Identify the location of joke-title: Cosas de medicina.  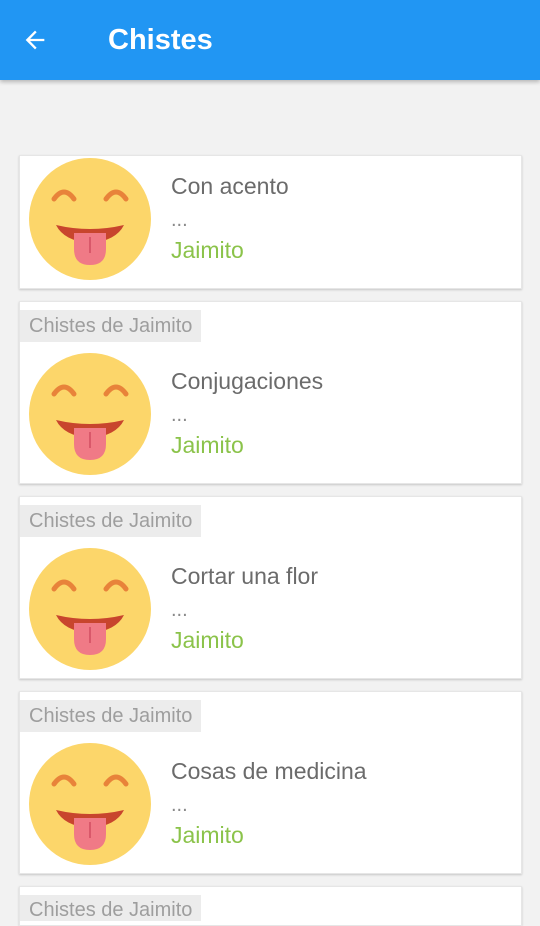
(269, 771).